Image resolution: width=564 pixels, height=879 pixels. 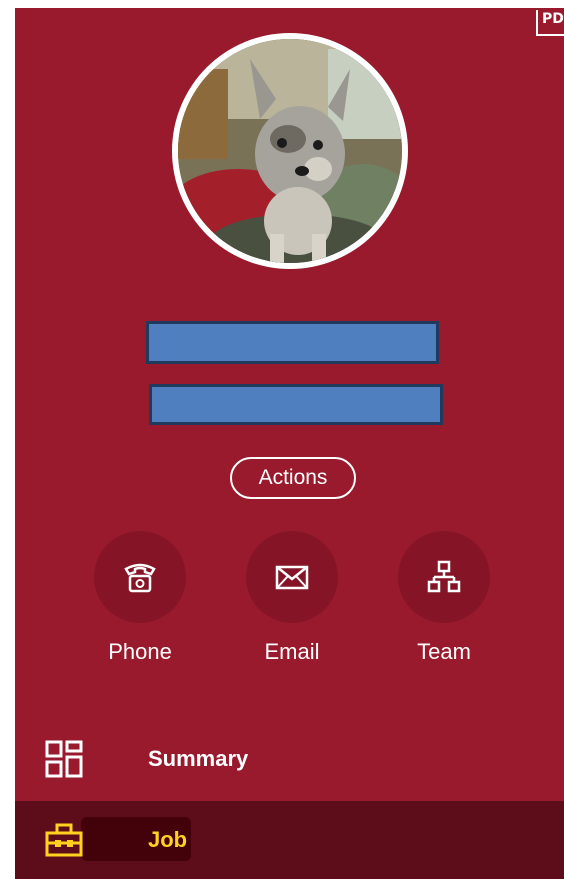 I want to click on team-label: Team, so click(x=444, y=651).